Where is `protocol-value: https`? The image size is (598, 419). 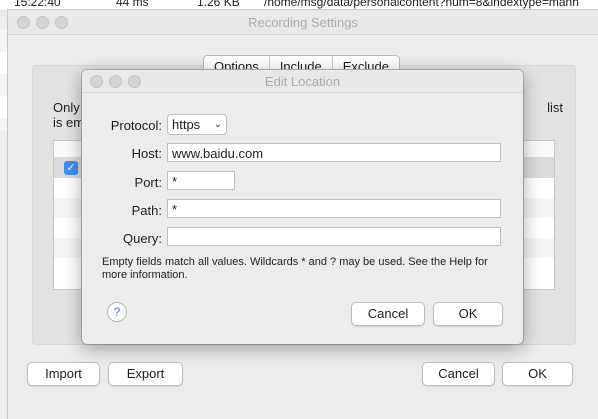 protocol-value: https is located at coordinates (186, 124).